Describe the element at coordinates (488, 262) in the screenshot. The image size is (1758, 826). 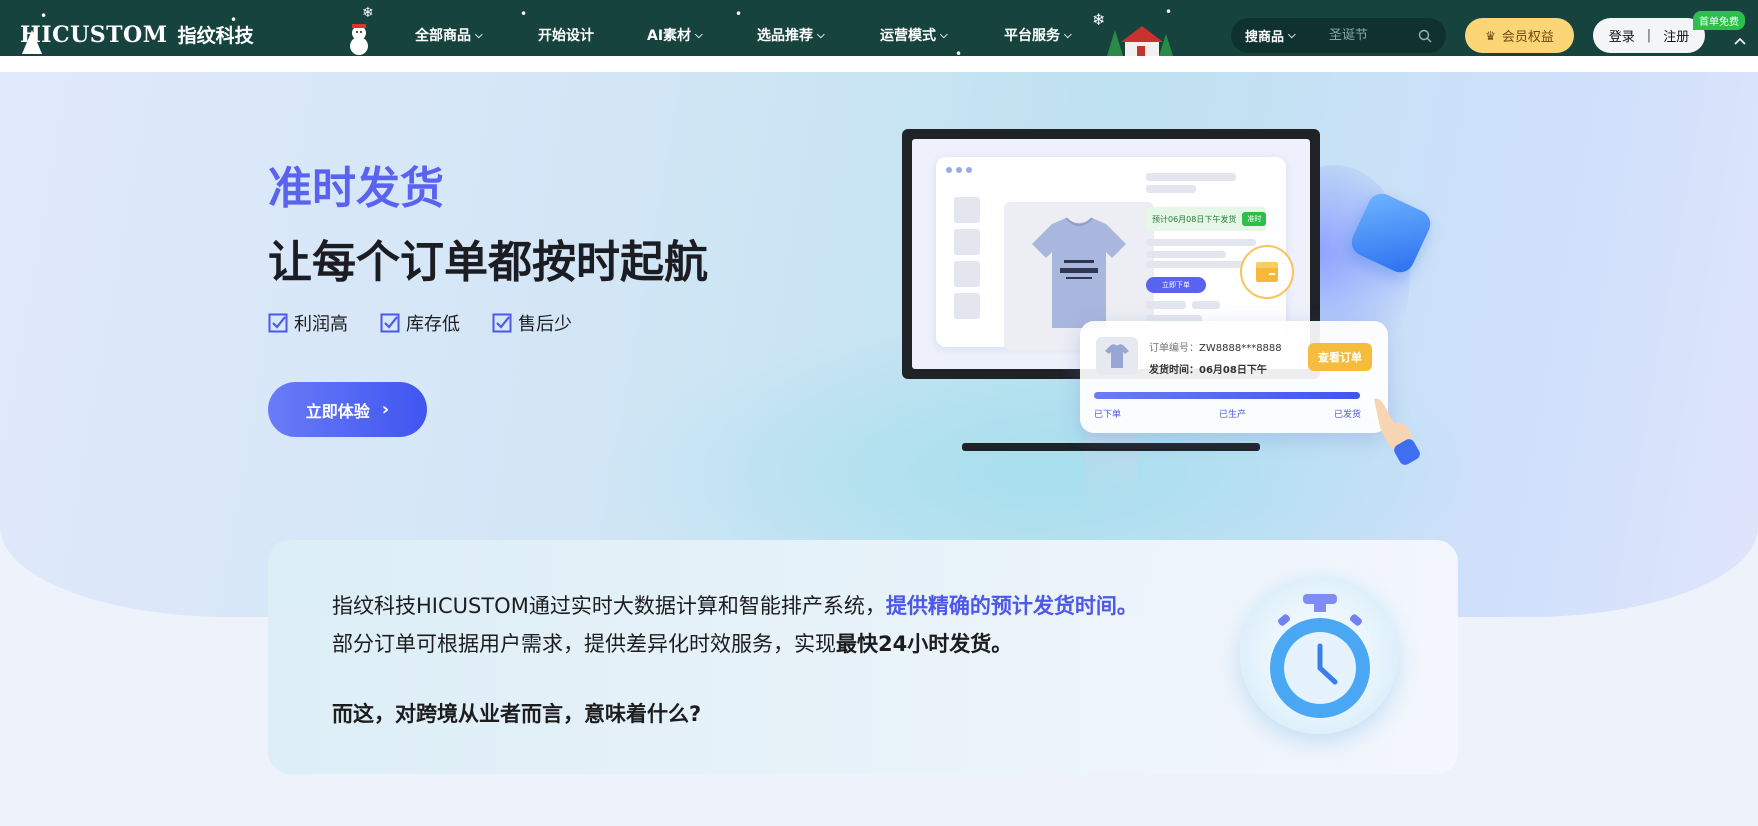
I see `hero-title-main: 让每个订单都按时起航` at that location.